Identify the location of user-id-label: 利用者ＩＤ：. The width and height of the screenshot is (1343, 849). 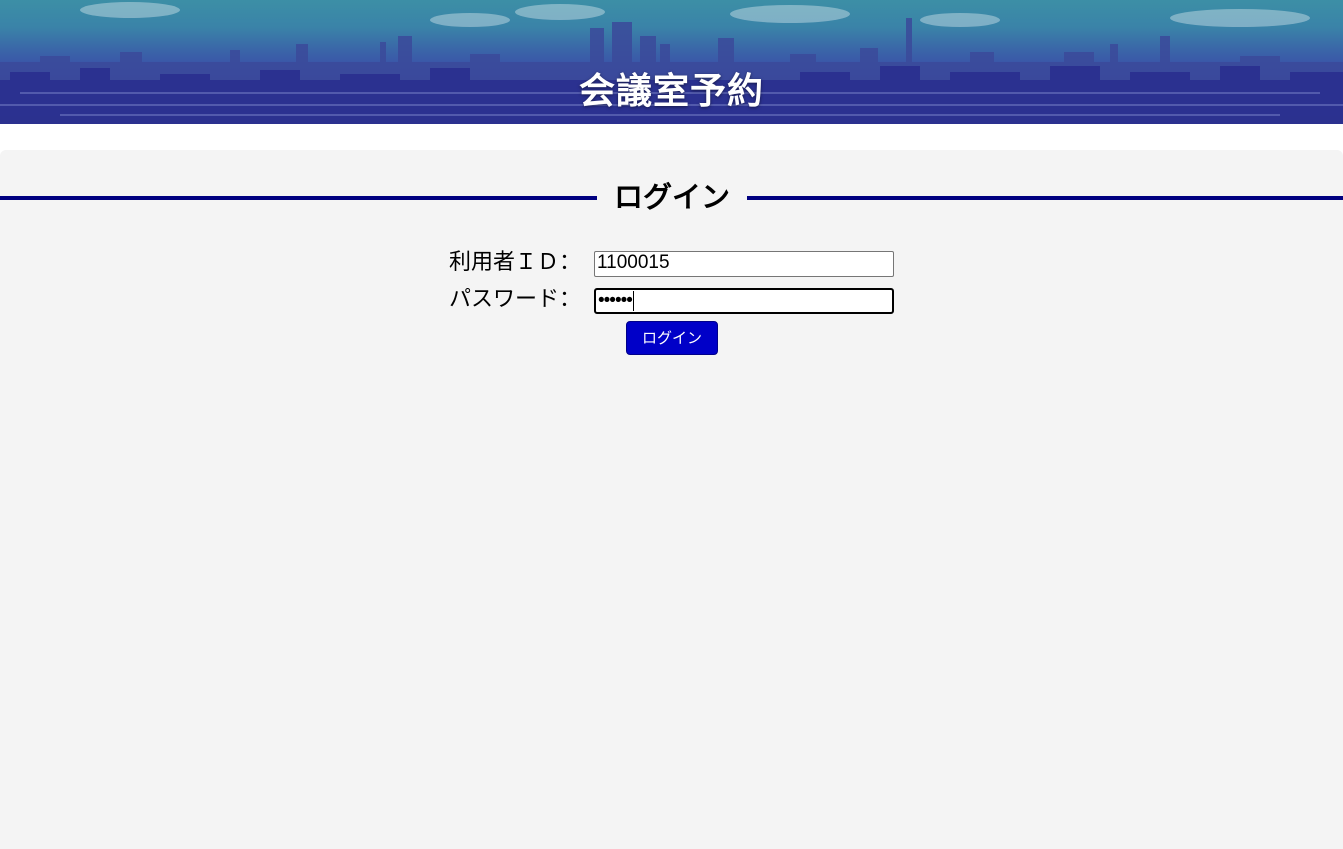
(515, 262).